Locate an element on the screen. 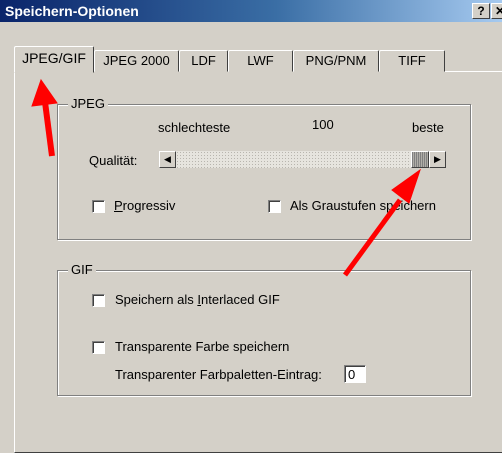  gif-legend: GIF is located at coordinates (82, 269).